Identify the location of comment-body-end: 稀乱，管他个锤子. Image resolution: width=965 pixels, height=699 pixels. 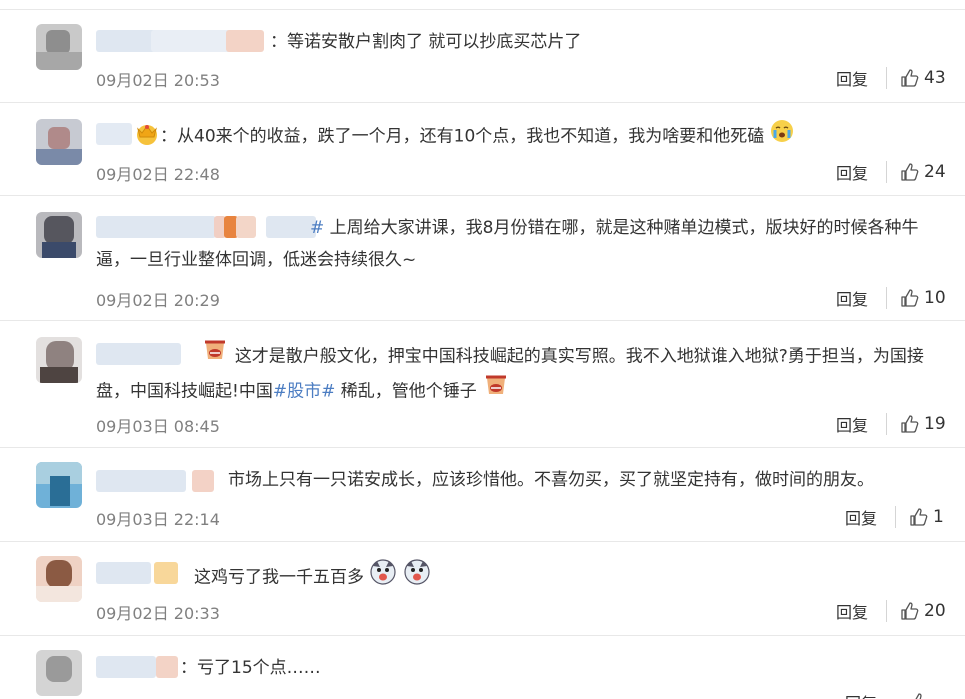
(408, 391).